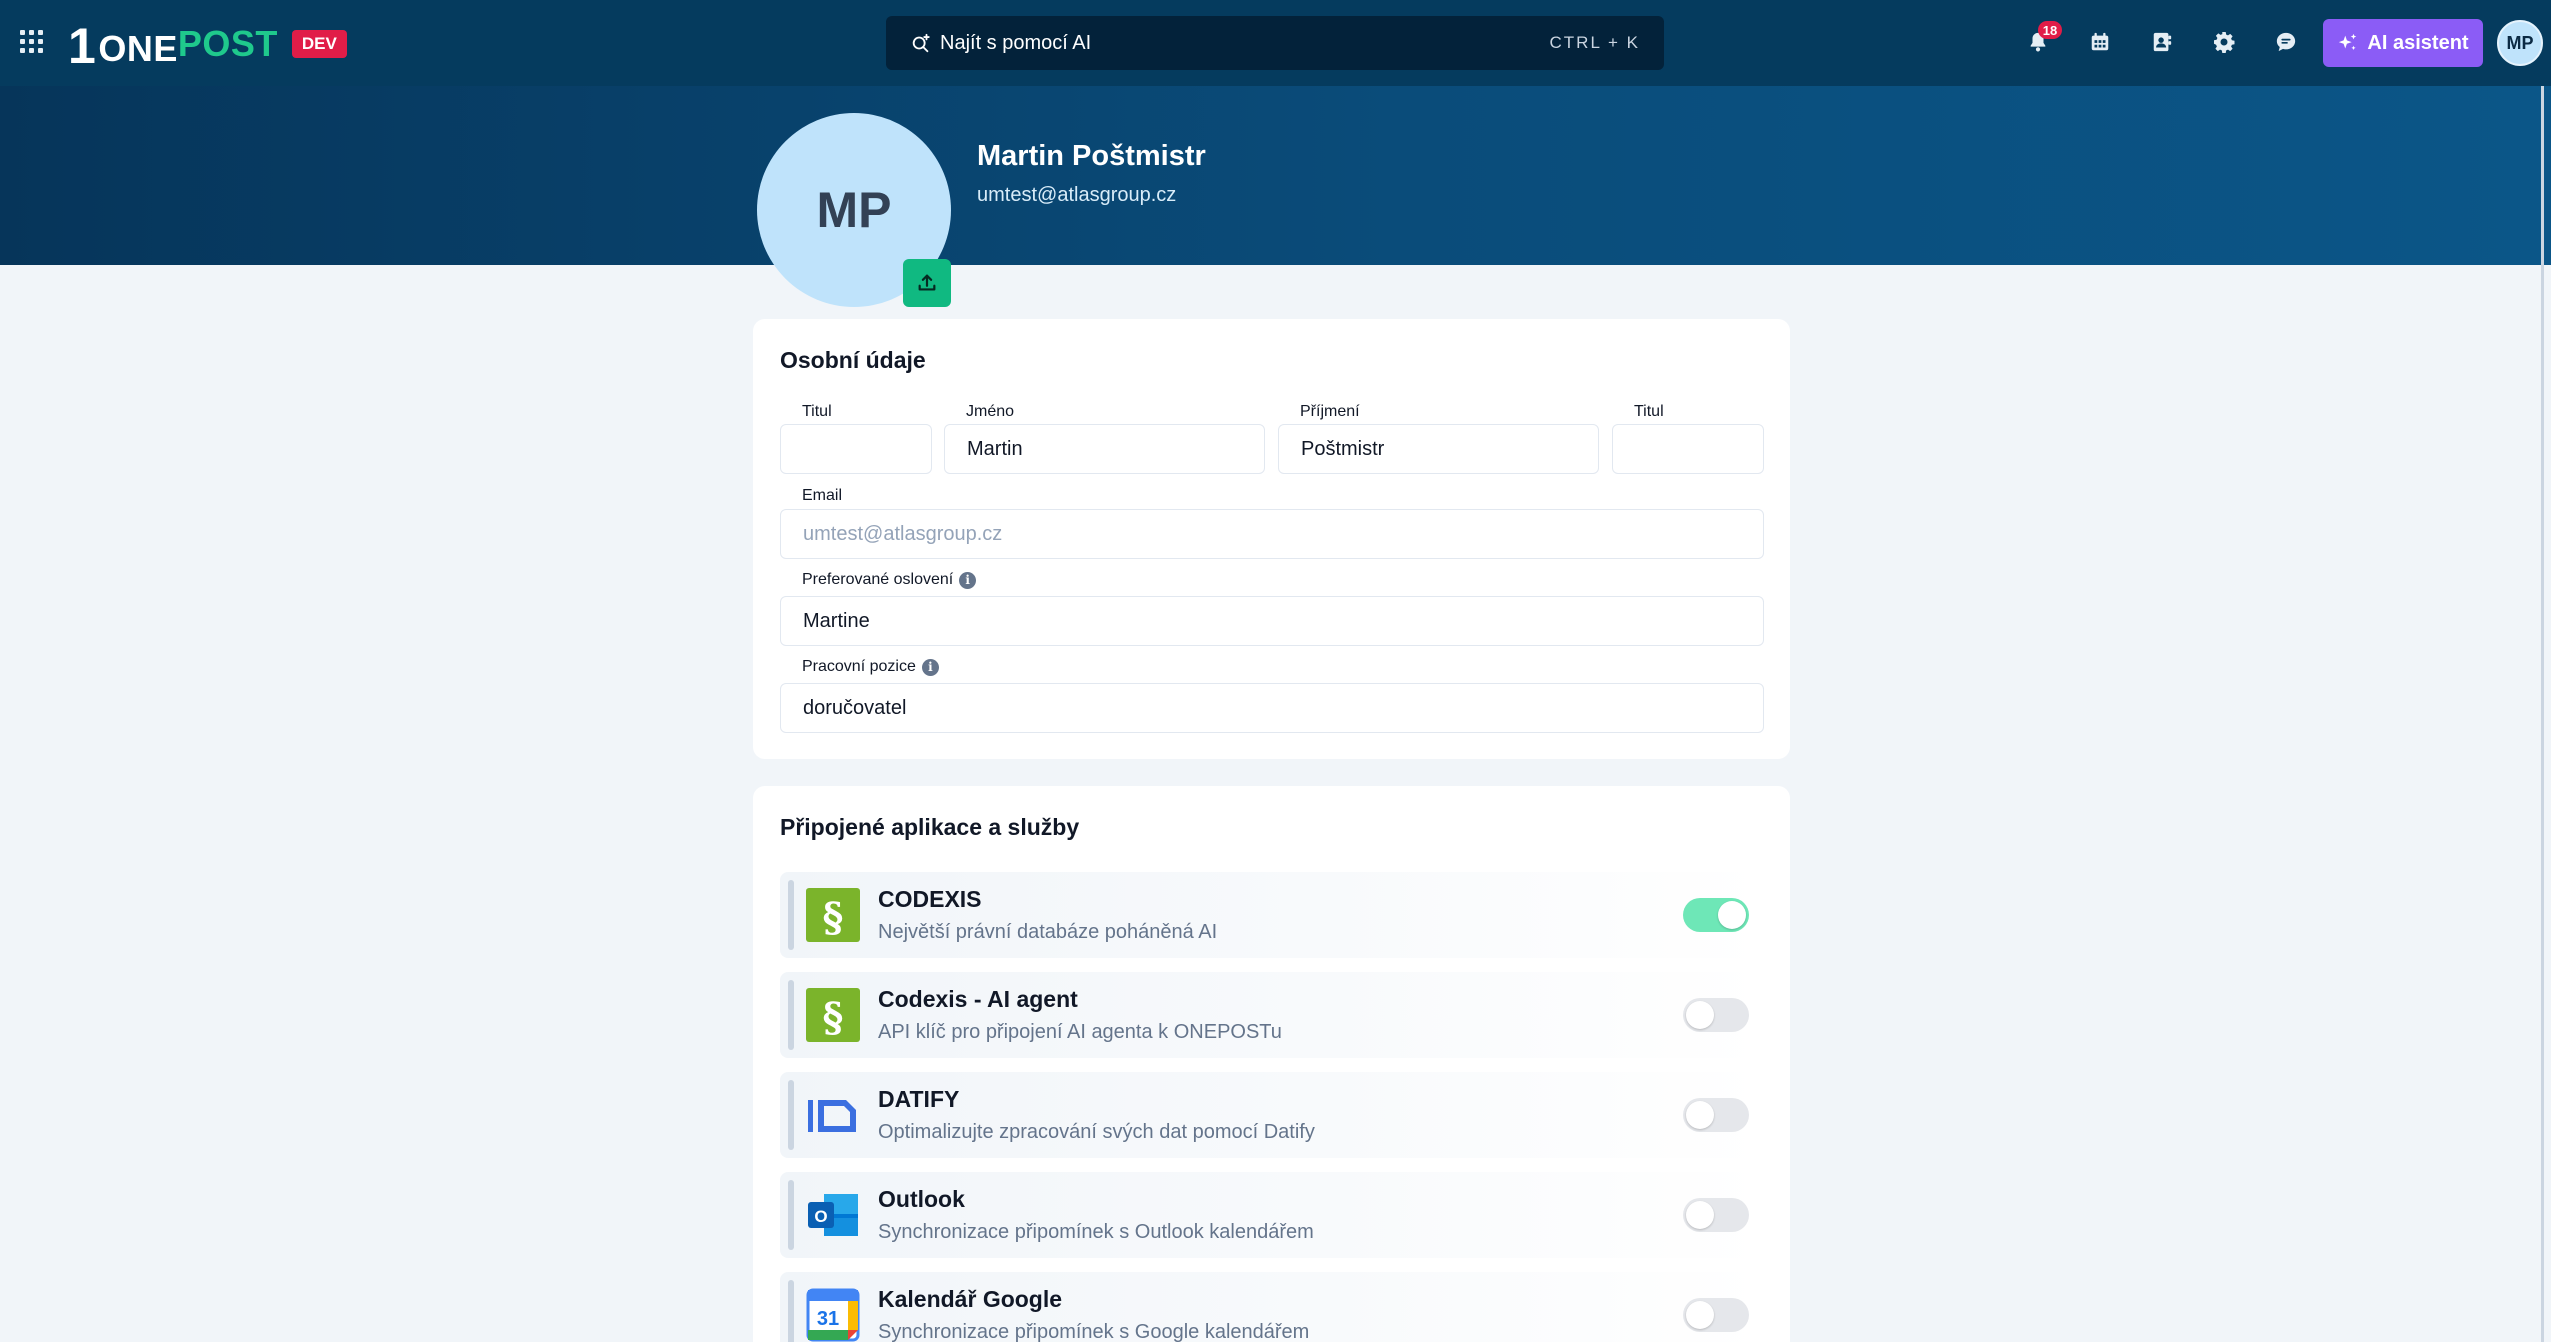 The width and height of the screenshot is (2551, 1342). I want to click on profile-email: umtest@atlasgroup.cz, so click(1077, 195).